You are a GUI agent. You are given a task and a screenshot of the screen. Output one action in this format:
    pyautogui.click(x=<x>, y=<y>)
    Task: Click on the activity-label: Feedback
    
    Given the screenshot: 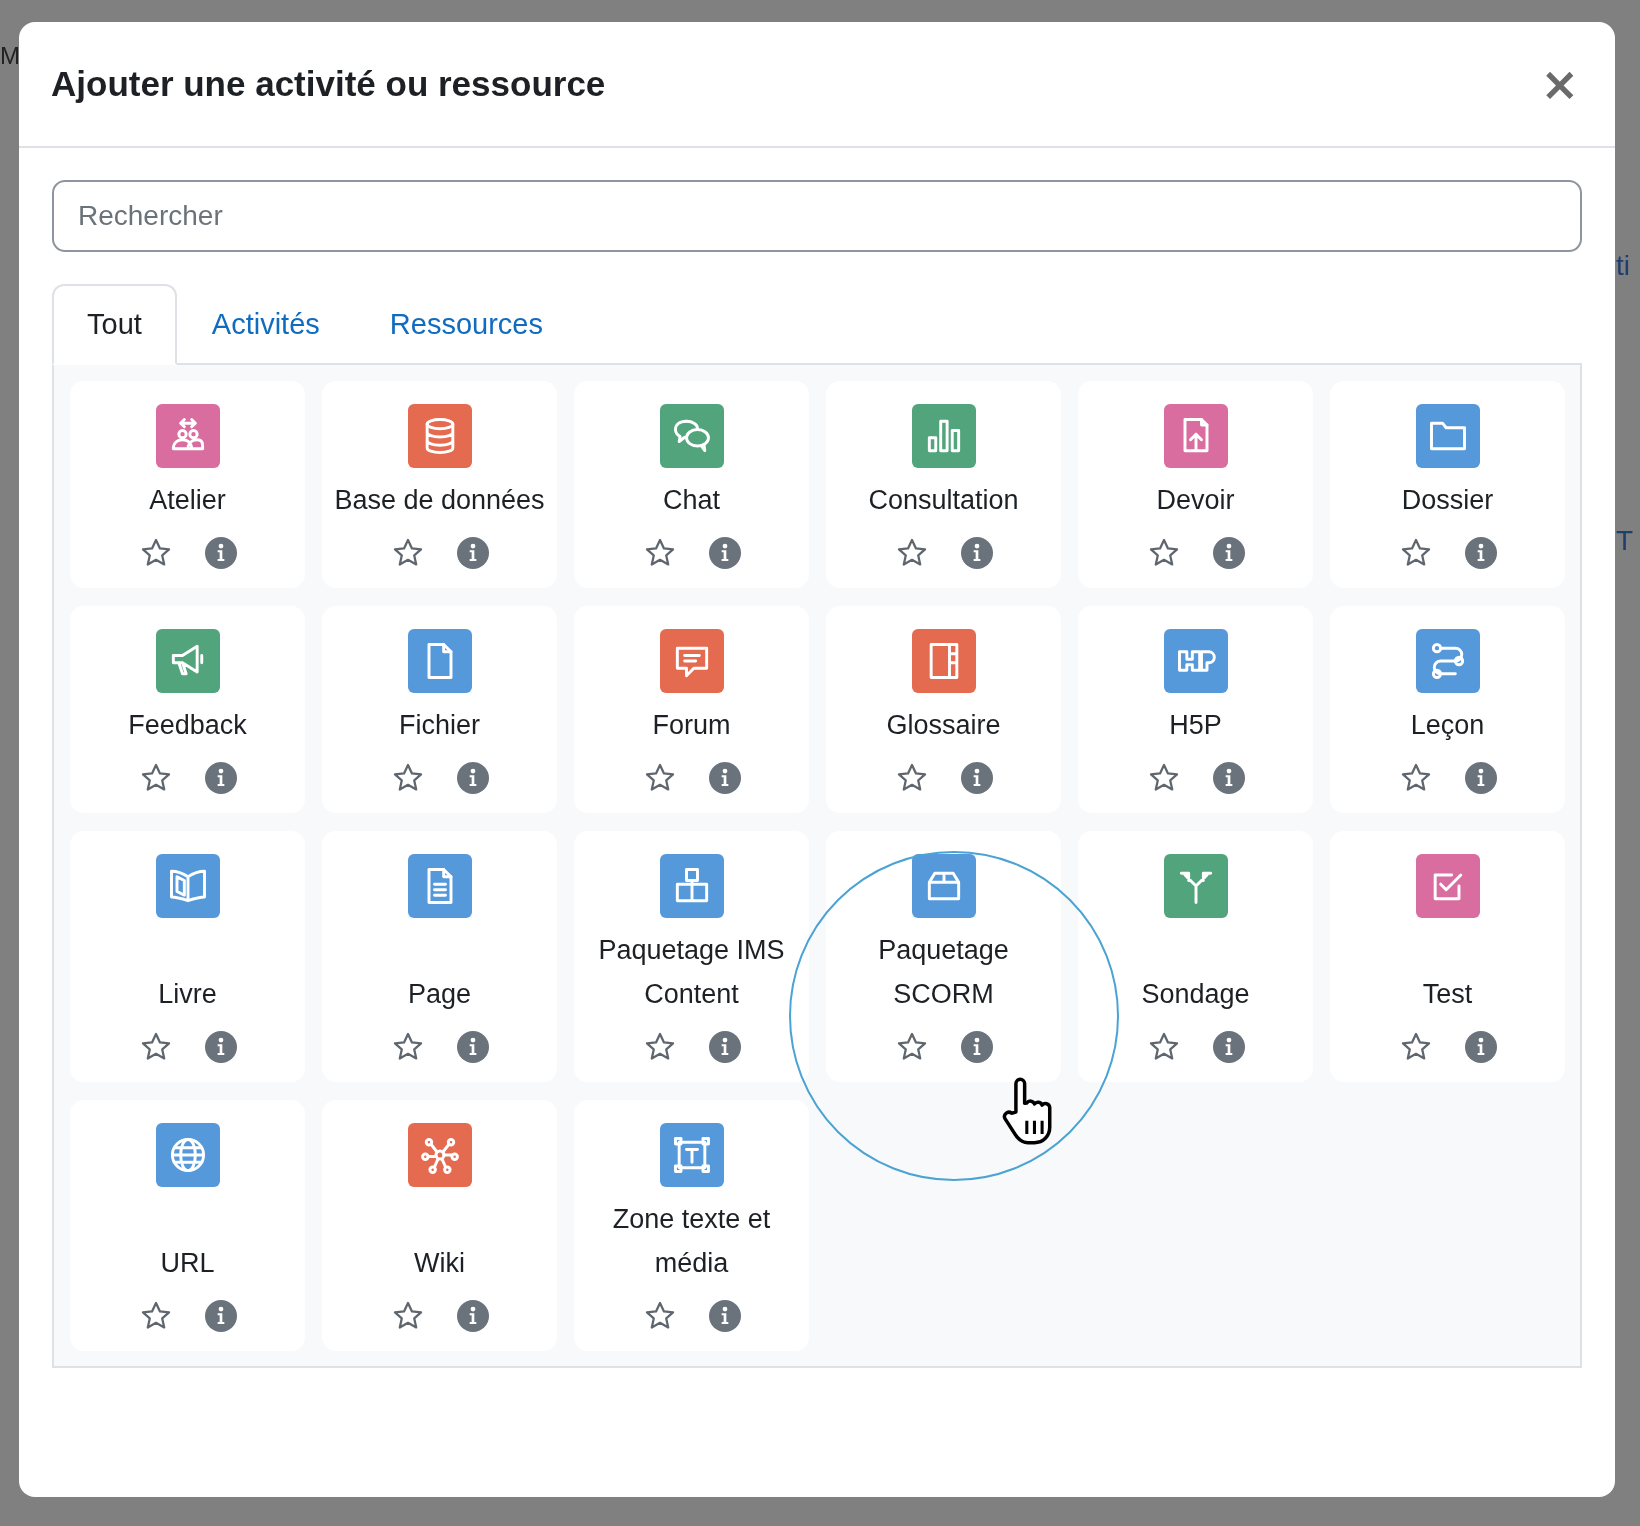 What is the action you would take?
    pyautogui.click(x=187, y=725)
    